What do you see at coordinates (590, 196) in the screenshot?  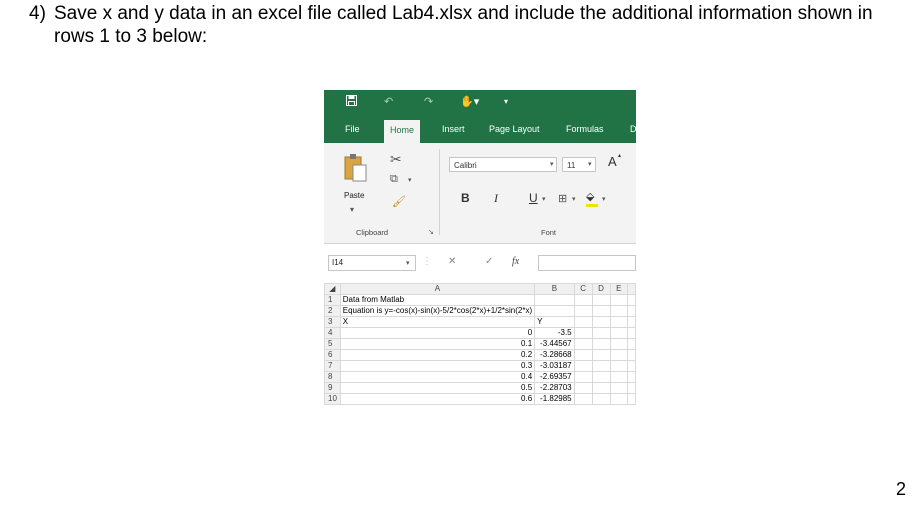 I see `fill-color-icon: ⬙` at bounding box center [590, 196].